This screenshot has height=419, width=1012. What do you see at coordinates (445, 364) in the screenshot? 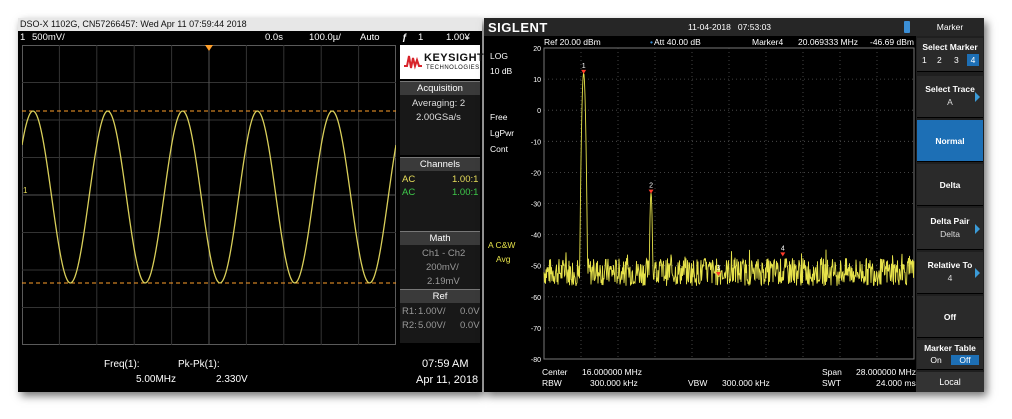
I see `scope-clock-time: 07:59 AM` at bounding box center [445, 364].